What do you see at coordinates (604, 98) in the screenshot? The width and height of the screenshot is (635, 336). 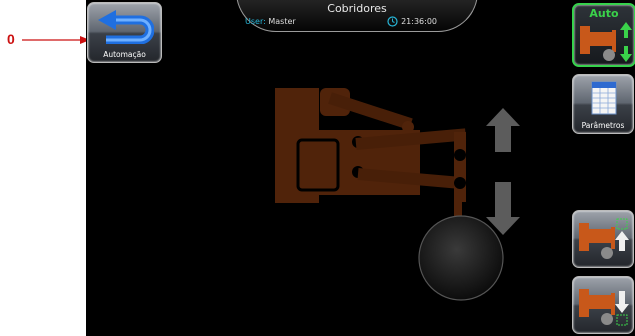 I see `document-grid-icon` at bounding box center [604, 98].